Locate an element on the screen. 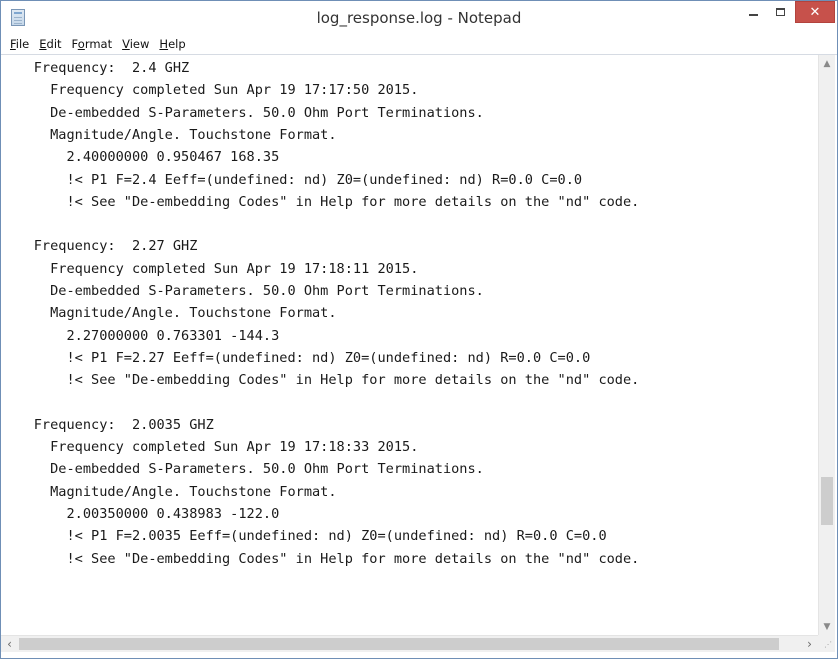  horizontal-scroll-thumb is located at coordinates (399, 644).